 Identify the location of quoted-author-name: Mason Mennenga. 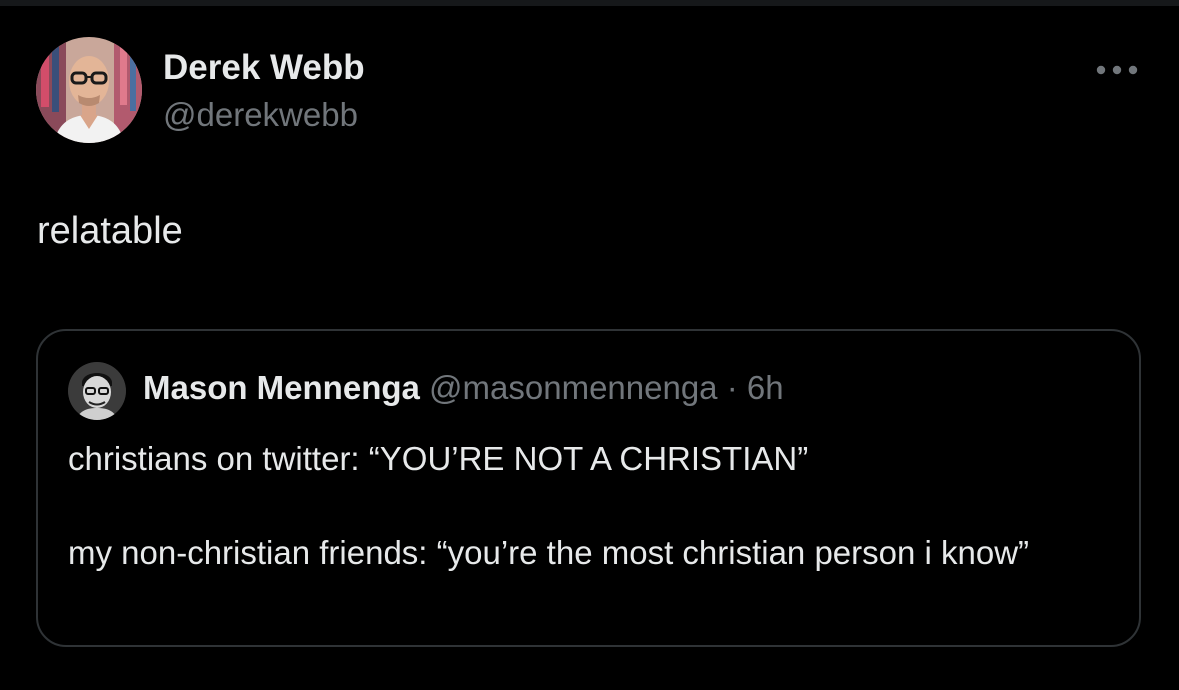
(281, 387).